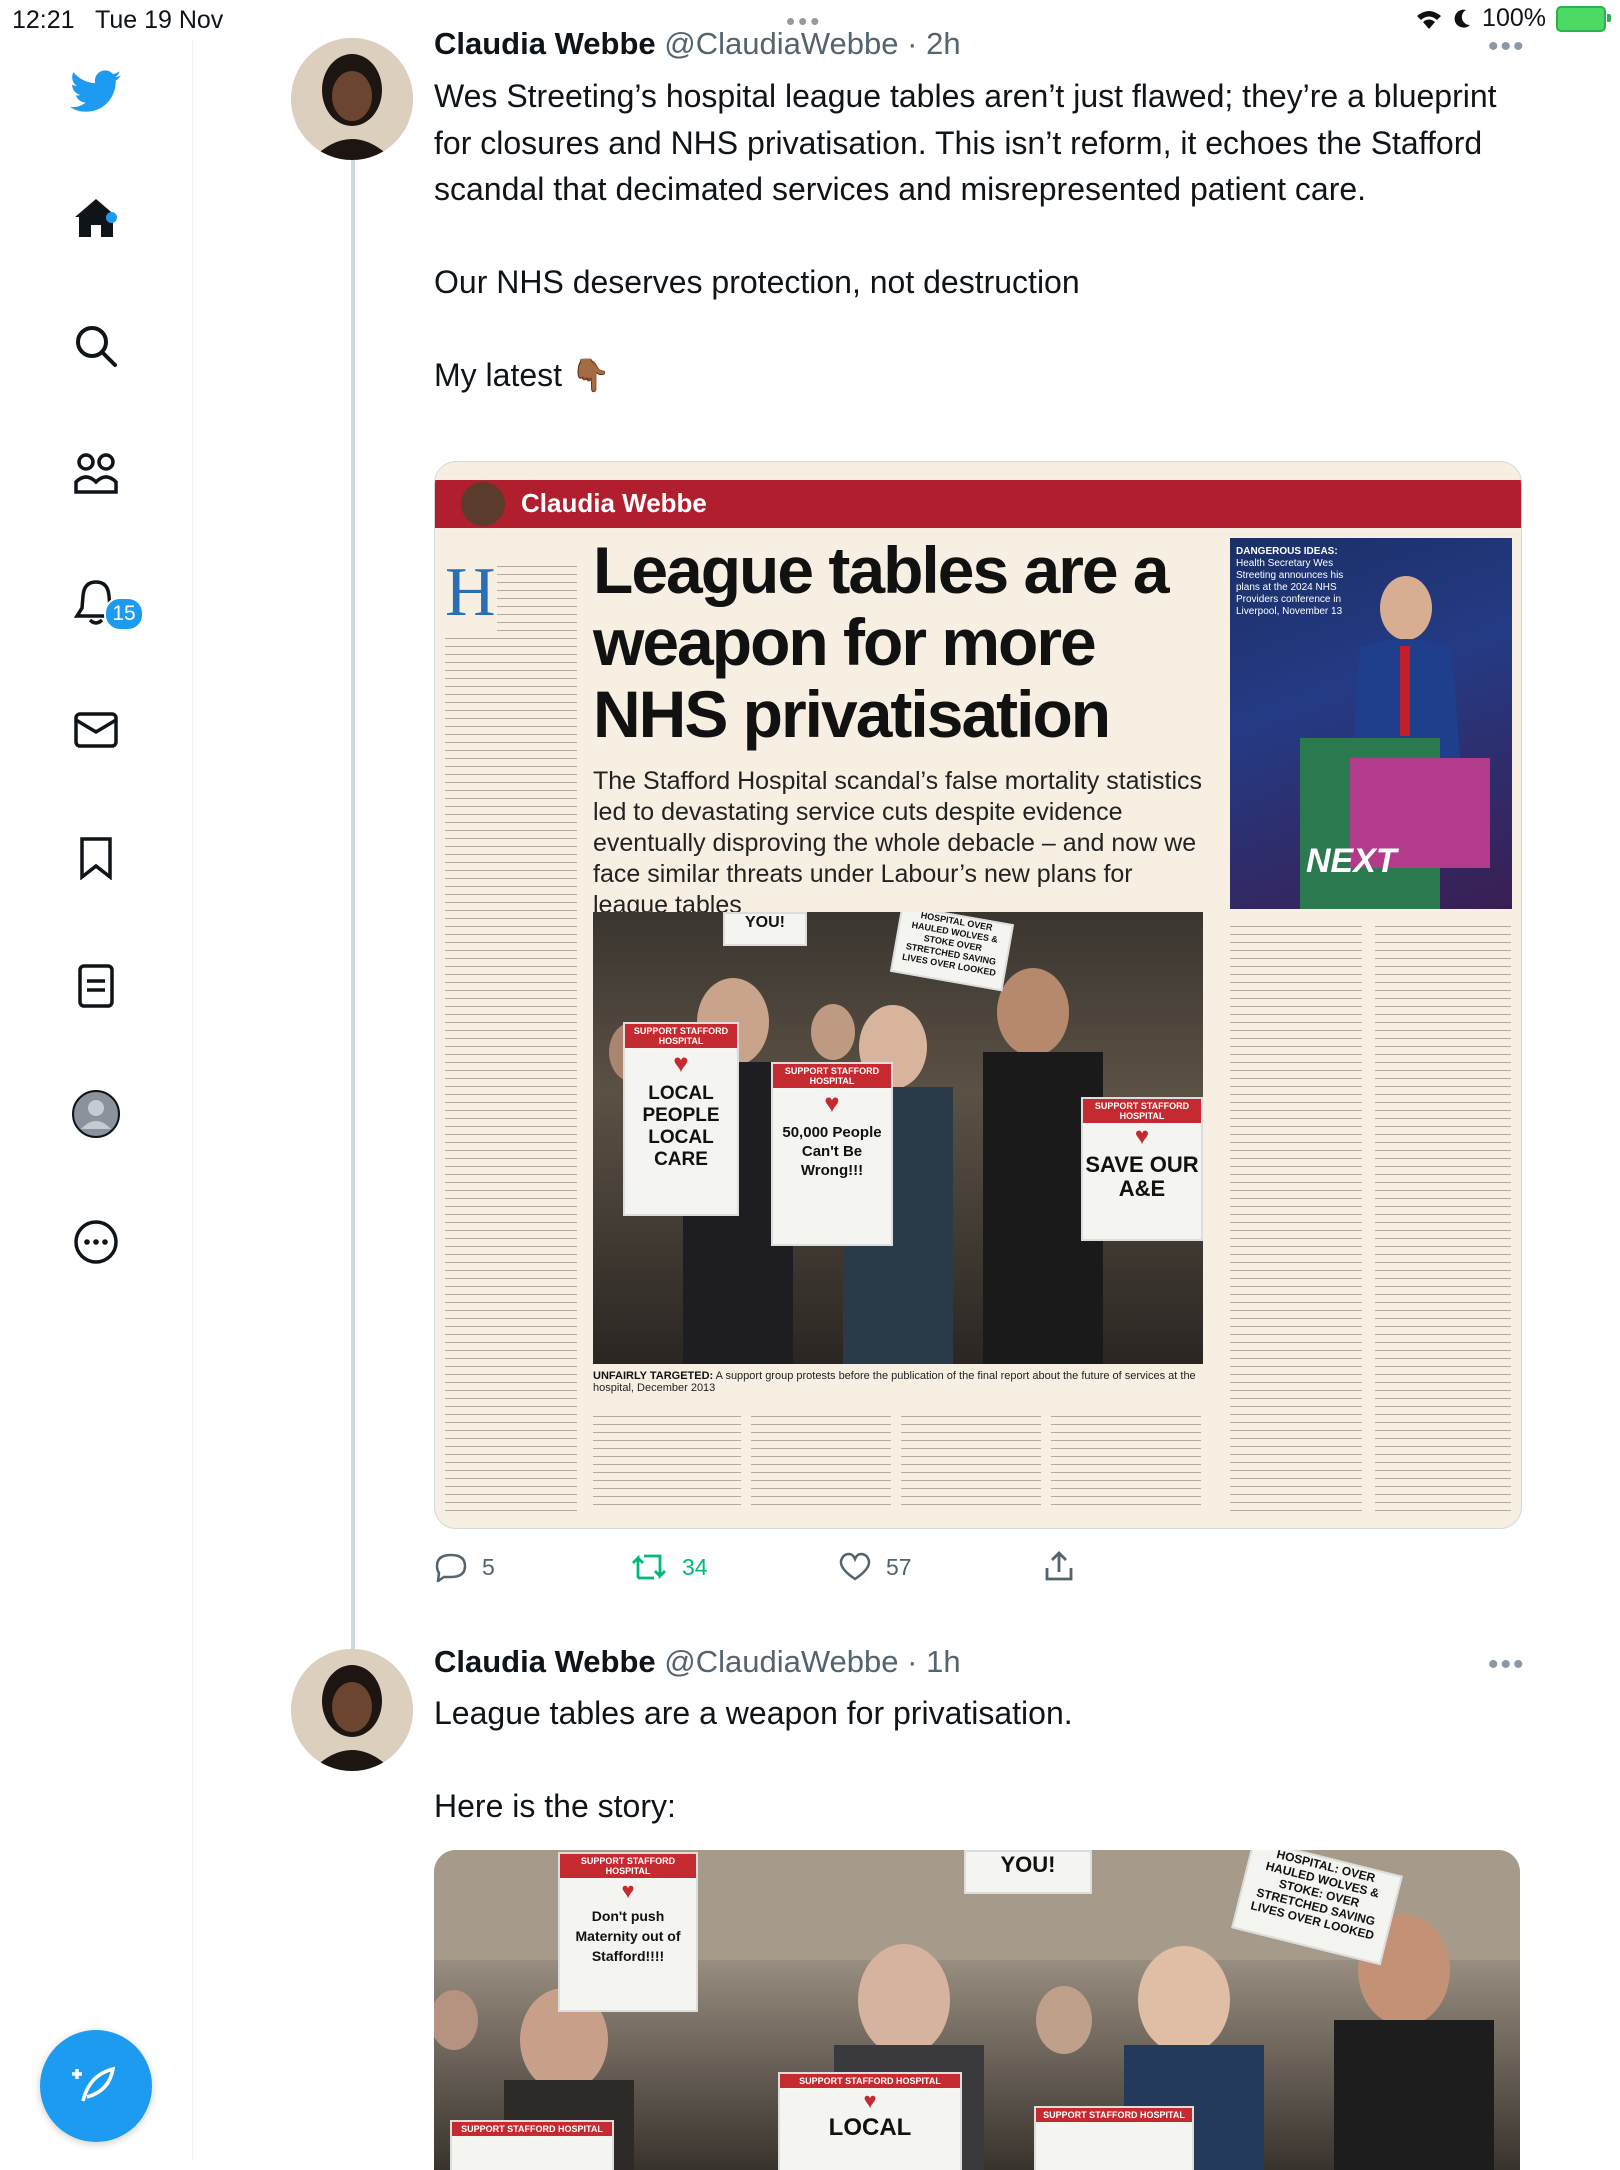 Image resolution: width=1620 pixels, height=2170 pixels. Describe the element at coordinates (96, 1242) in the screenshot. I see `more-options-icon` at that location.